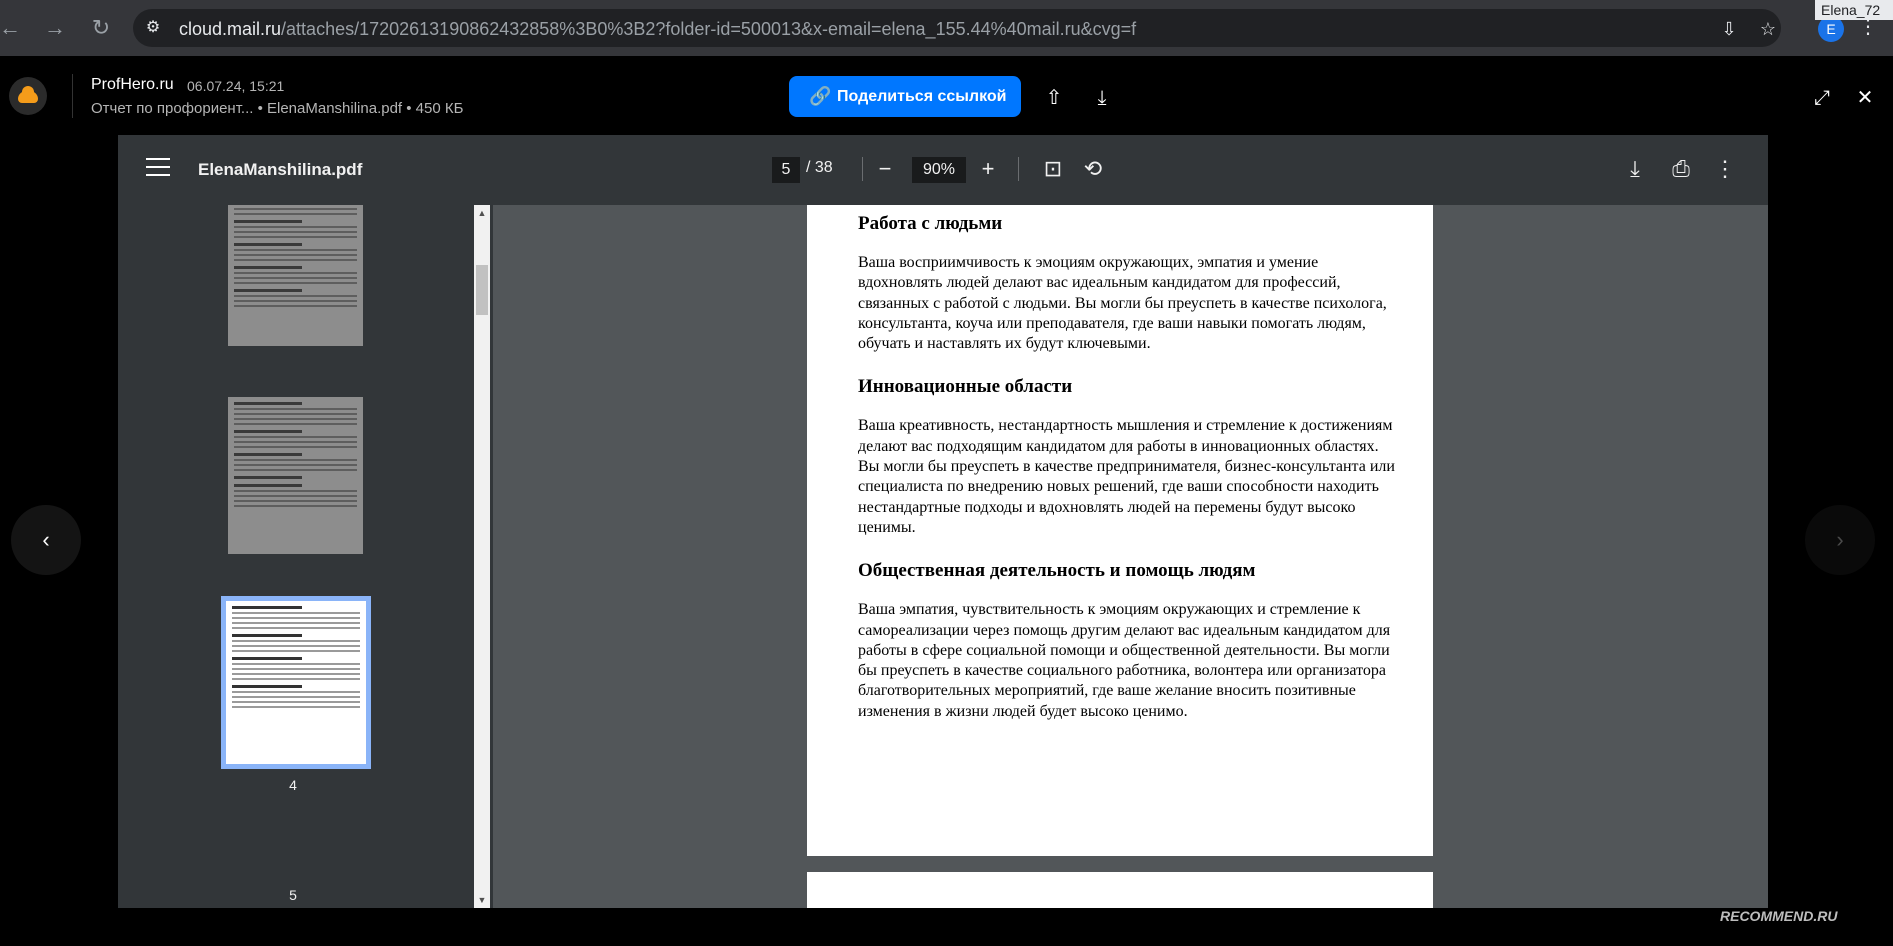 This screenshot has height=946, width=1893. What do you see at coordinates (1053, 169) in the screenshot?
I see `fit-page-icon: ⊡` at bounding box center [1053, 169].